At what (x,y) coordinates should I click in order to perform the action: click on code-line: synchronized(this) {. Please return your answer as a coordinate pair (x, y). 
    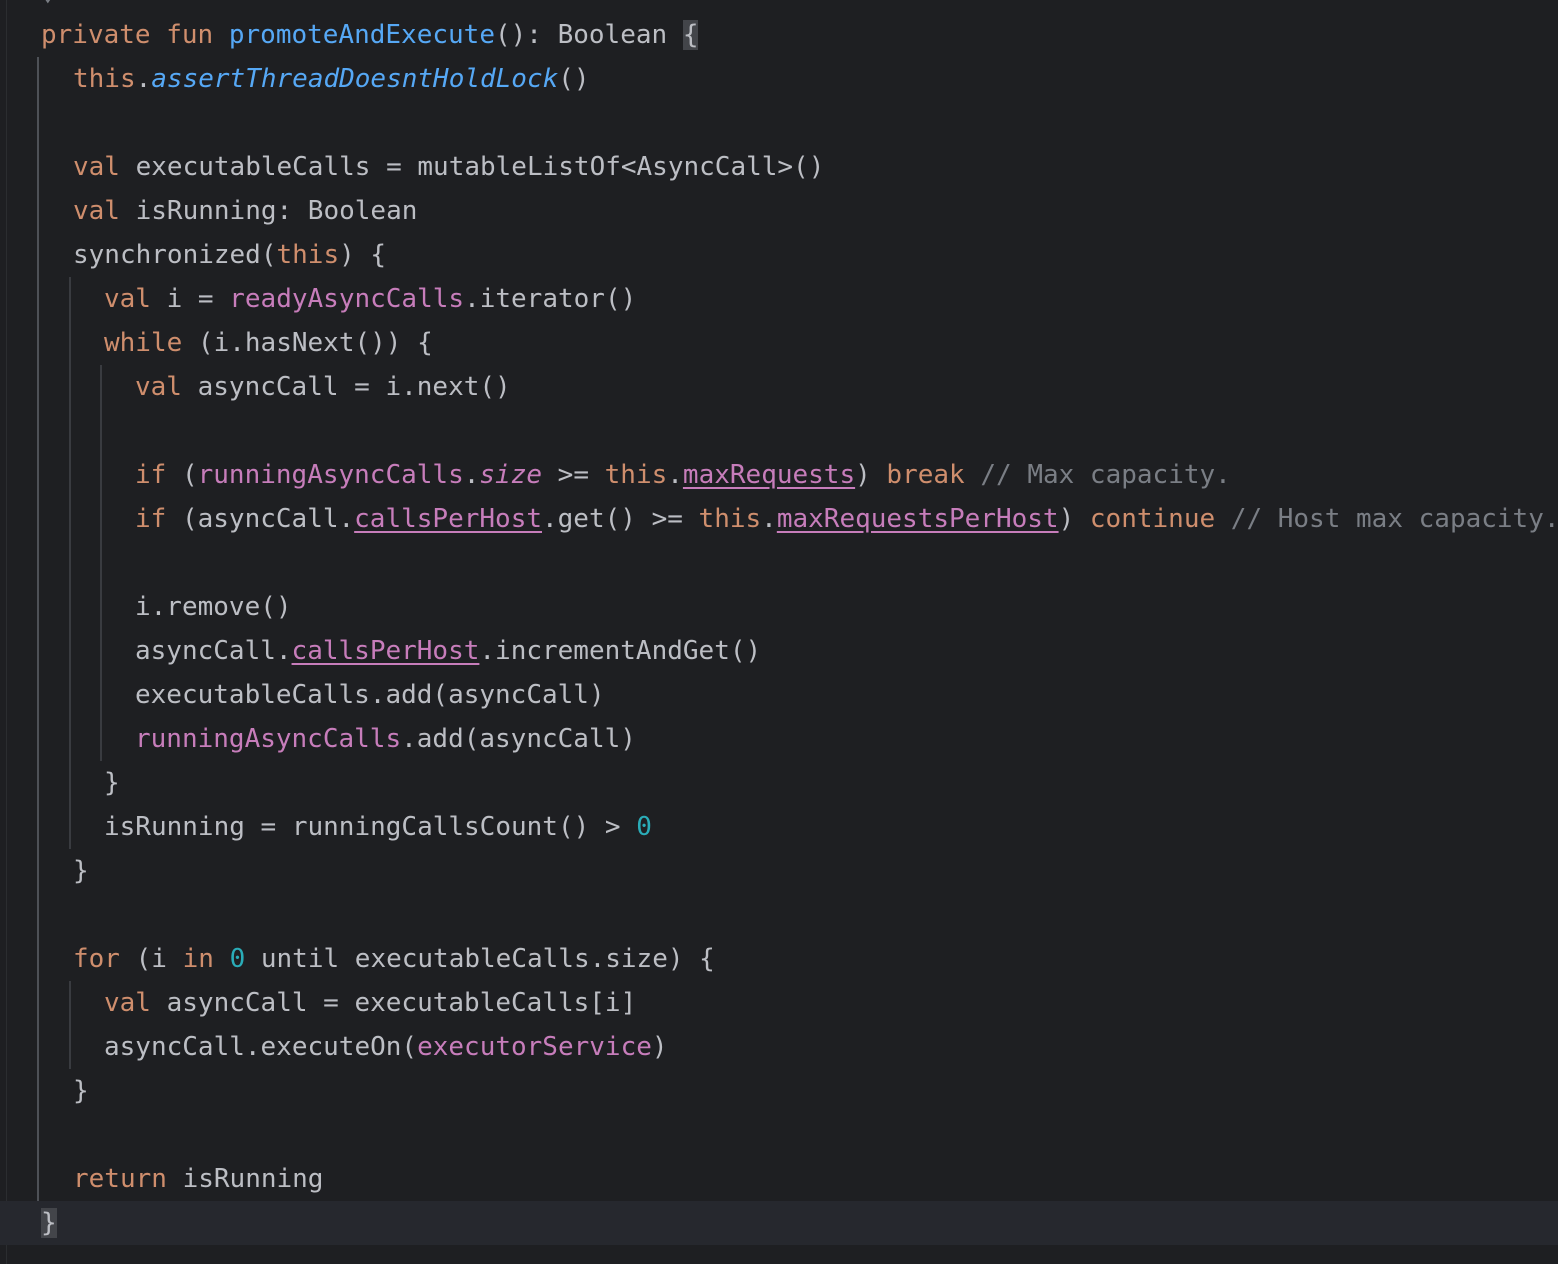
    Looking at the image, I should click on (779, 255).